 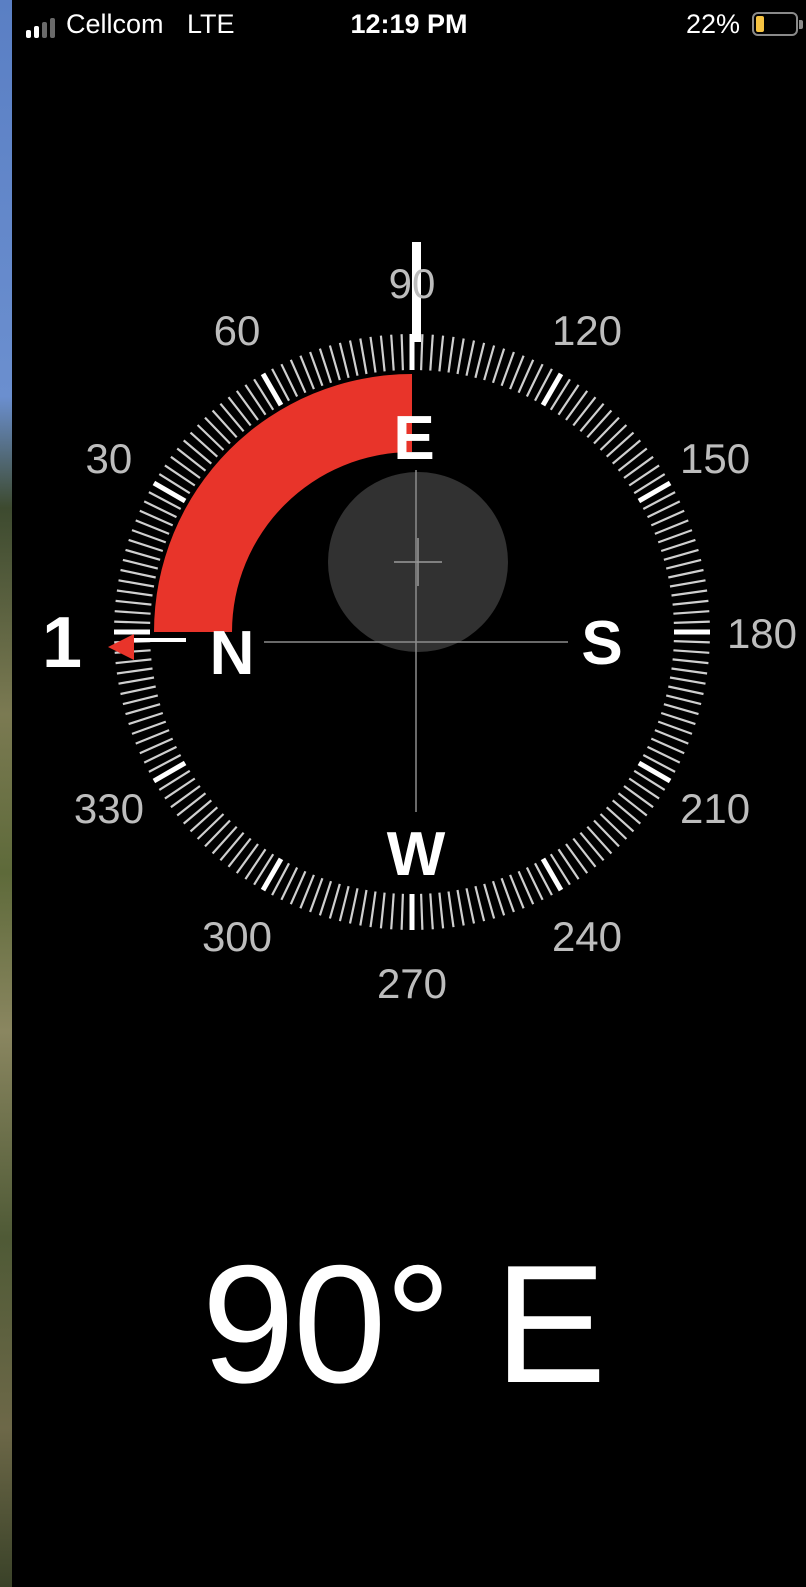 I want to click on degree-label-60: 60, so click(x=237, y=330).